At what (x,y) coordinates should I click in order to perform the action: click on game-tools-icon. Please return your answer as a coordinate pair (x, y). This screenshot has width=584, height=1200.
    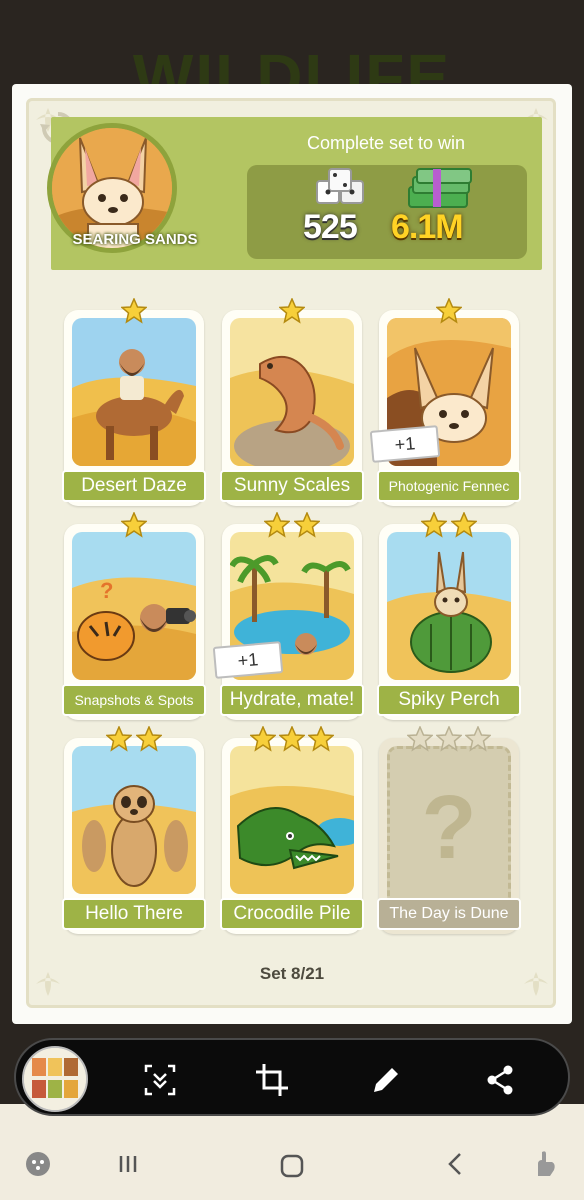
    Looking at the image, I should click on (38, 1164).